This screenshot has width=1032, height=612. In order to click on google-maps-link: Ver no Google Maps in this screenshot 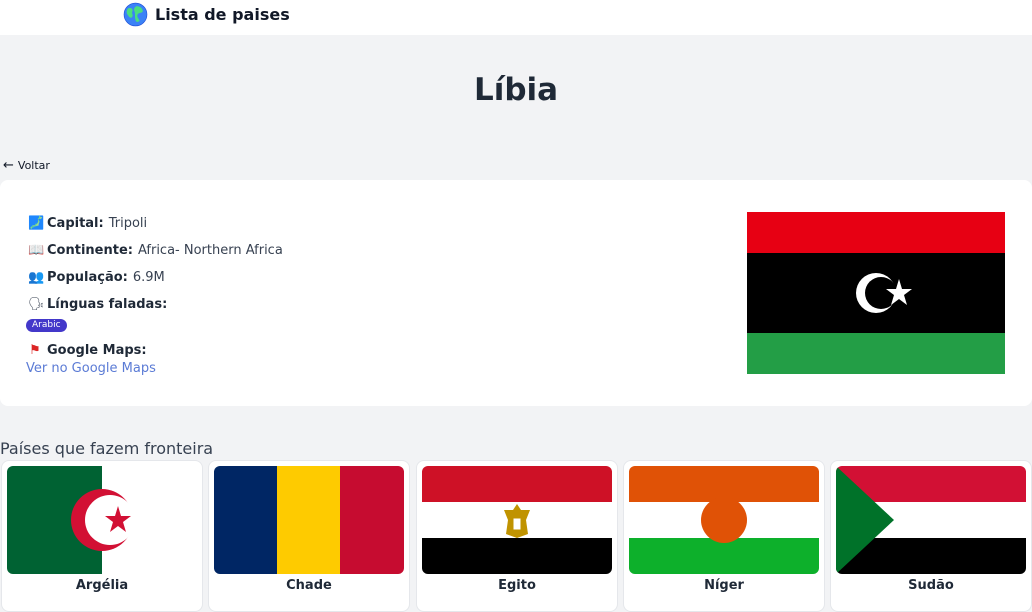, I will do `click(91, 368)`.